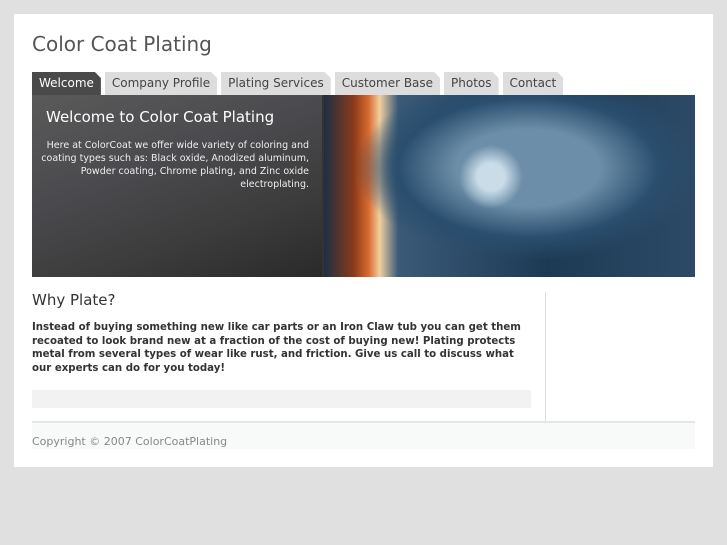 This screenshot has height=545, width=727. I want to click on tab-customer-base: Customer Base, so click(387, 83).